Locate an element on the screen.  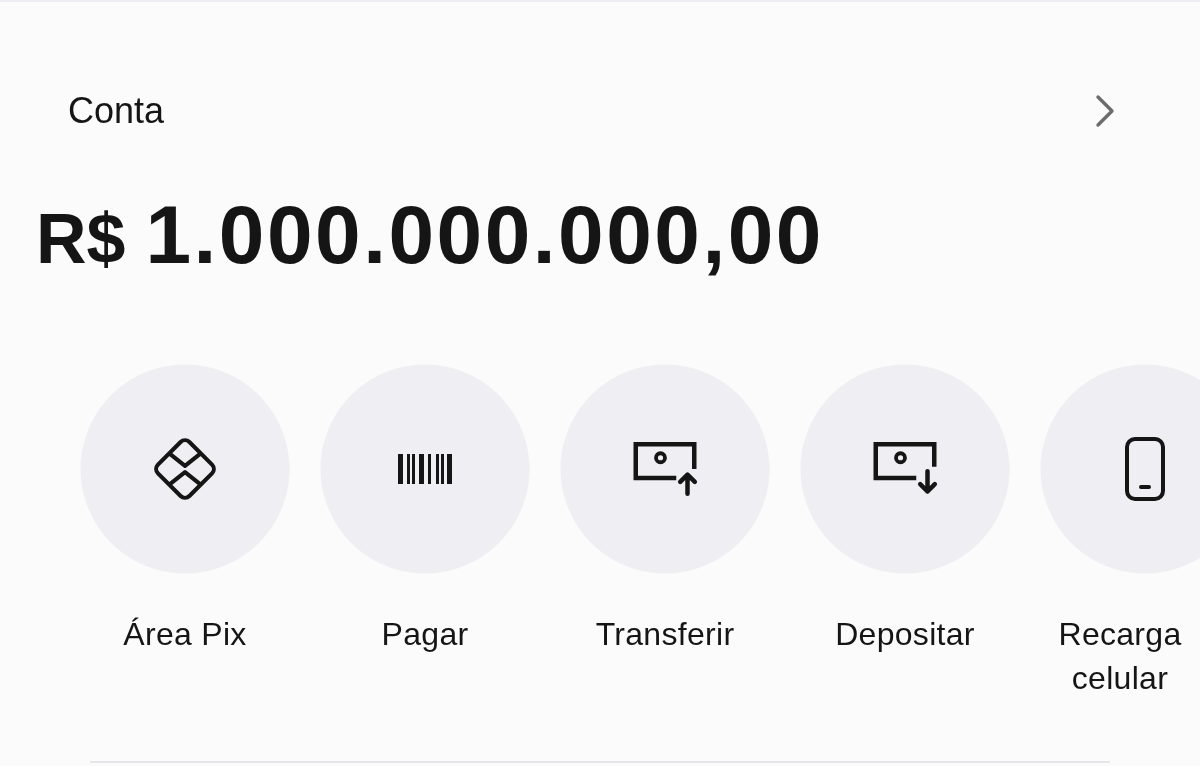
shortcut-label: Transferir is located at coordinates (665, 634).